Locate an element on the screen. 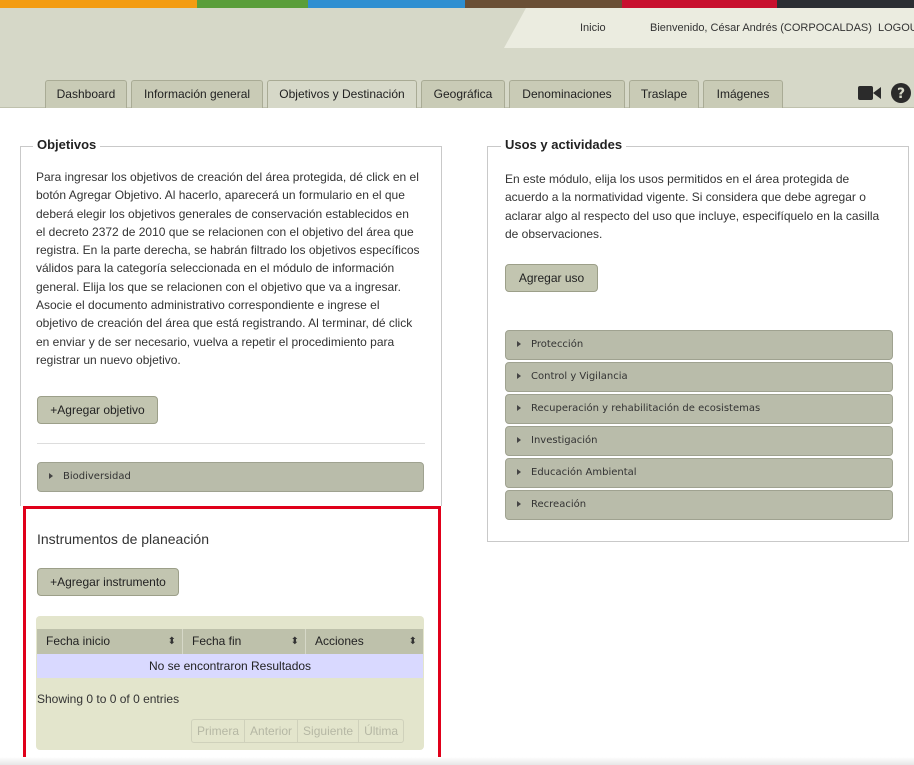  divider is located at coordinates (231, 443).